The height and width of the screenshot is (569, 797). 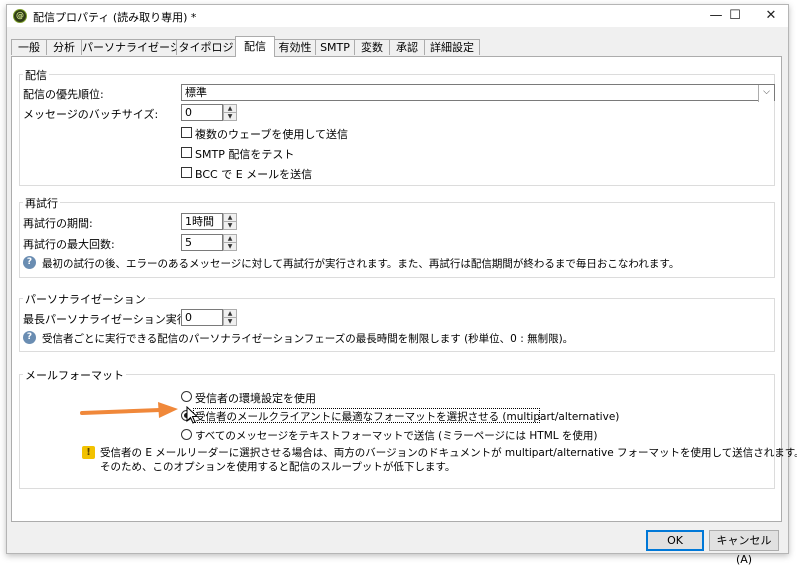 I want to click on close-button: ✕, so click(x=771, y=16).